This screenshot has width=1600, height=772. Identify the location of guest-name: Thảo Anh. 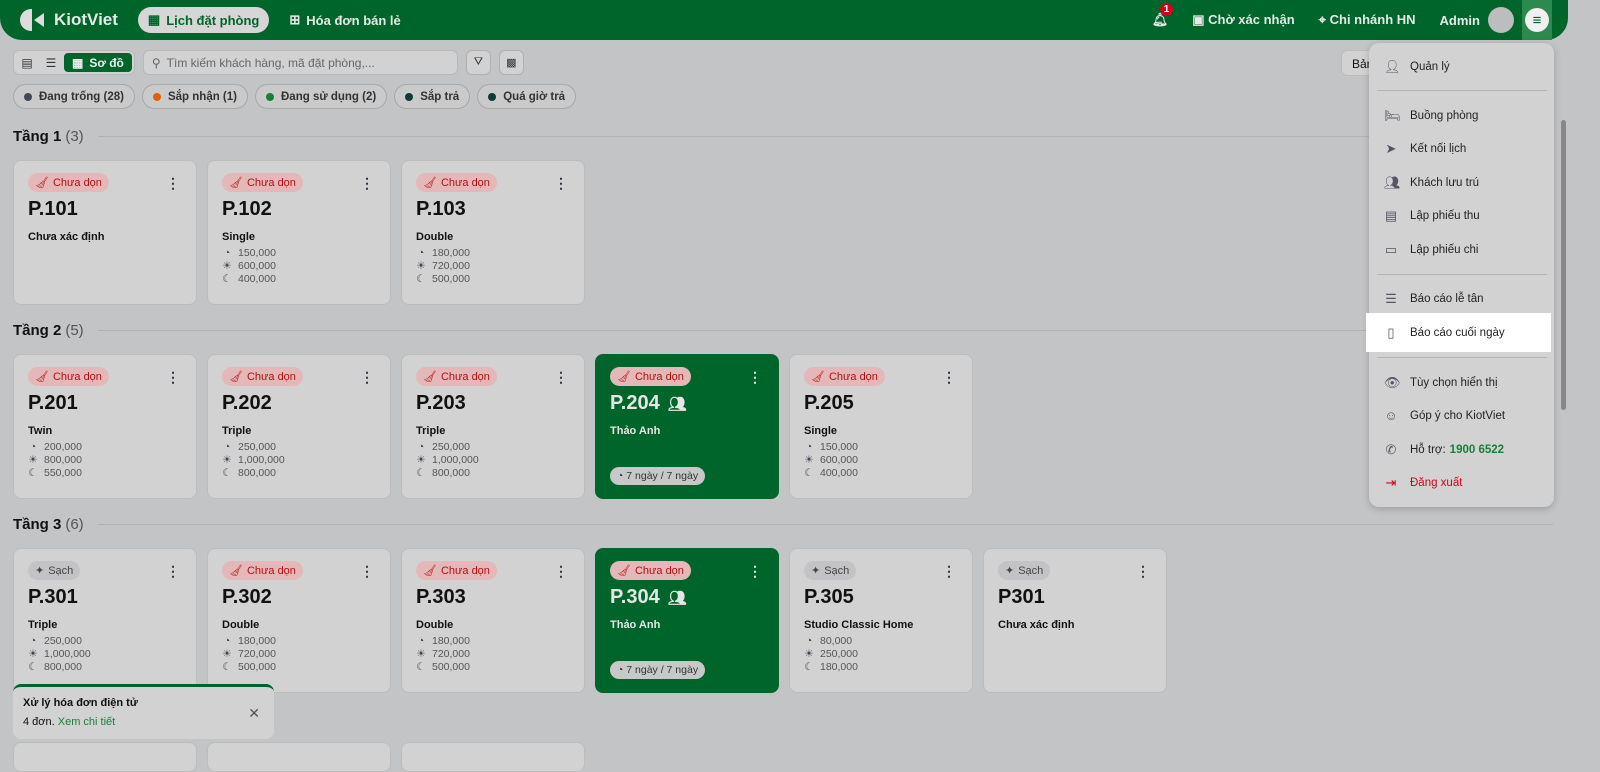
(635, 625).